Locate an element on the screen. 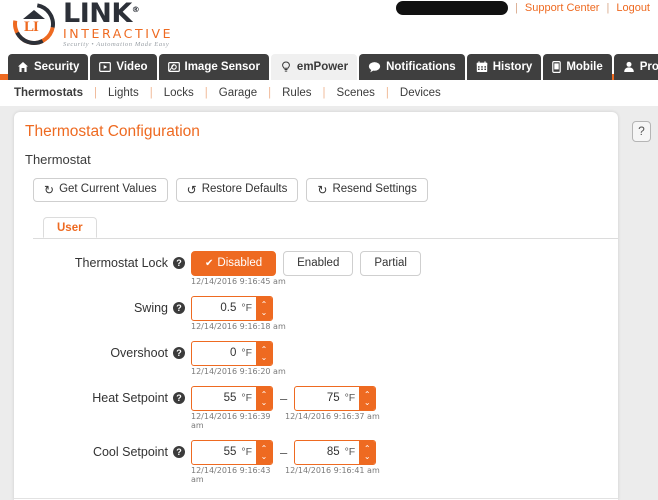  swing-stepper: 0.5 °F ⌃ ⌄ is located at coordinates (232, 308).